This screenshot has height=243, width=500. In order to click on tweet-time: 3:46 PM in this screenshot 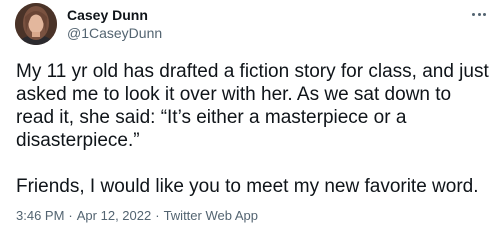, I will do `click(40, 215)`.